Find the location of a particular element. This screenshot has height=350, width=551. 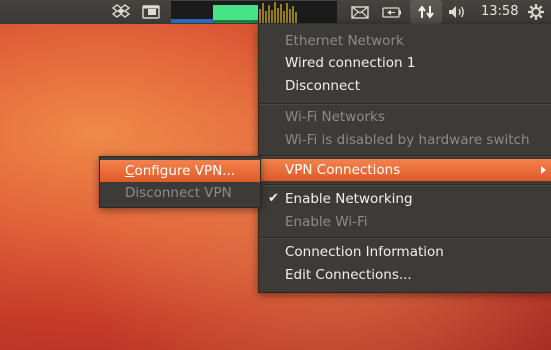

clock: 13:58 is located at coordinates (499, 12).